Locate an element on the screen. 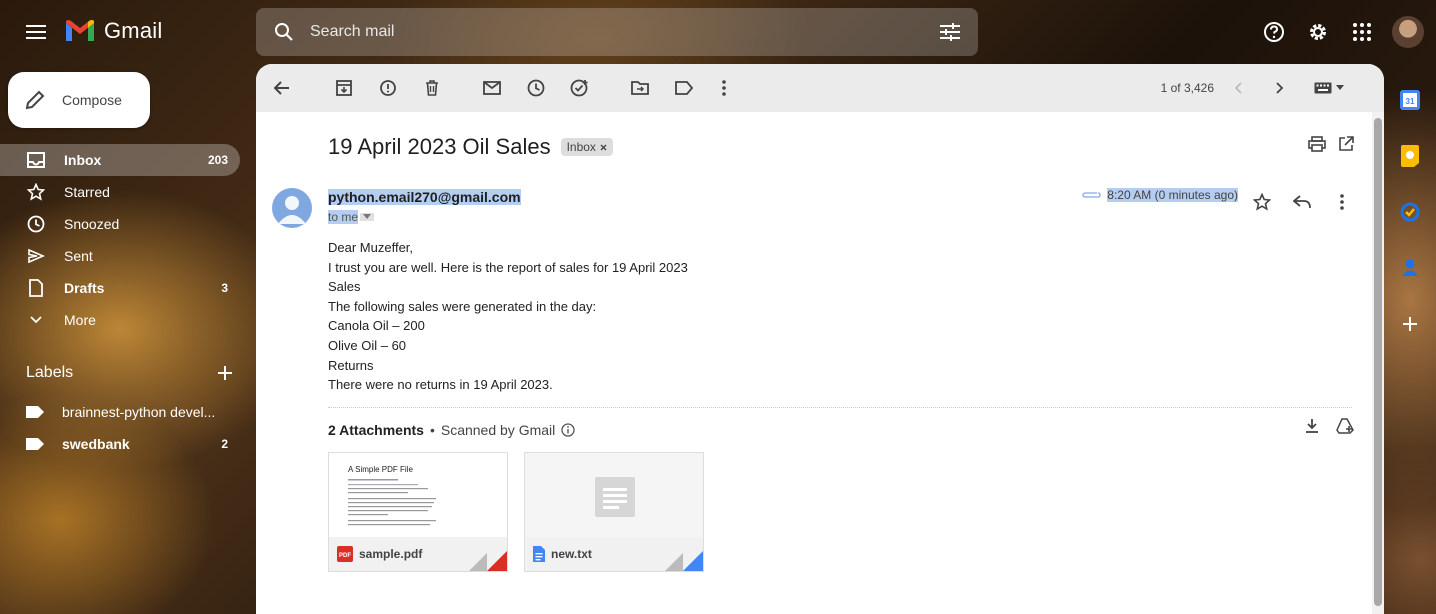 This screenshot has height=614, width=1436. help-icon is located at coordinates (1274, 32).